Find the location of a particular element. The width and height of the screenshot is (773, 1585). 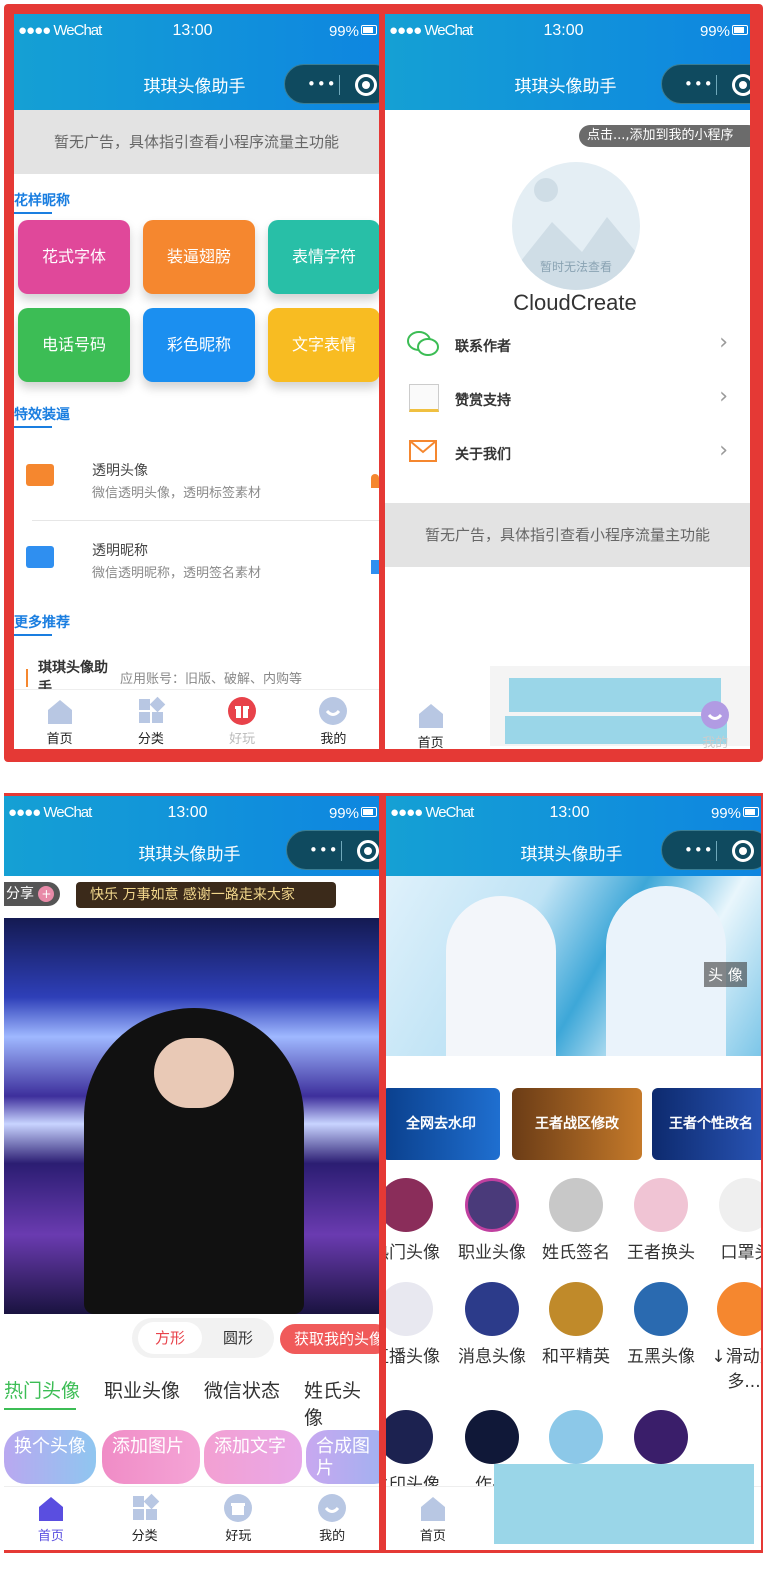

more-content-icon is located at coordinates (739, 1309).